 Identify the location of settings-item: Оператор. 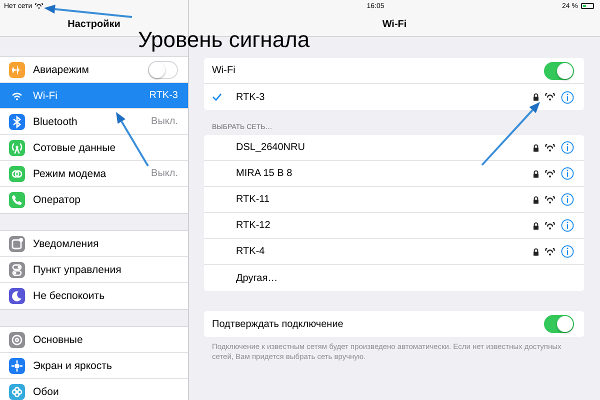
(94, 200).